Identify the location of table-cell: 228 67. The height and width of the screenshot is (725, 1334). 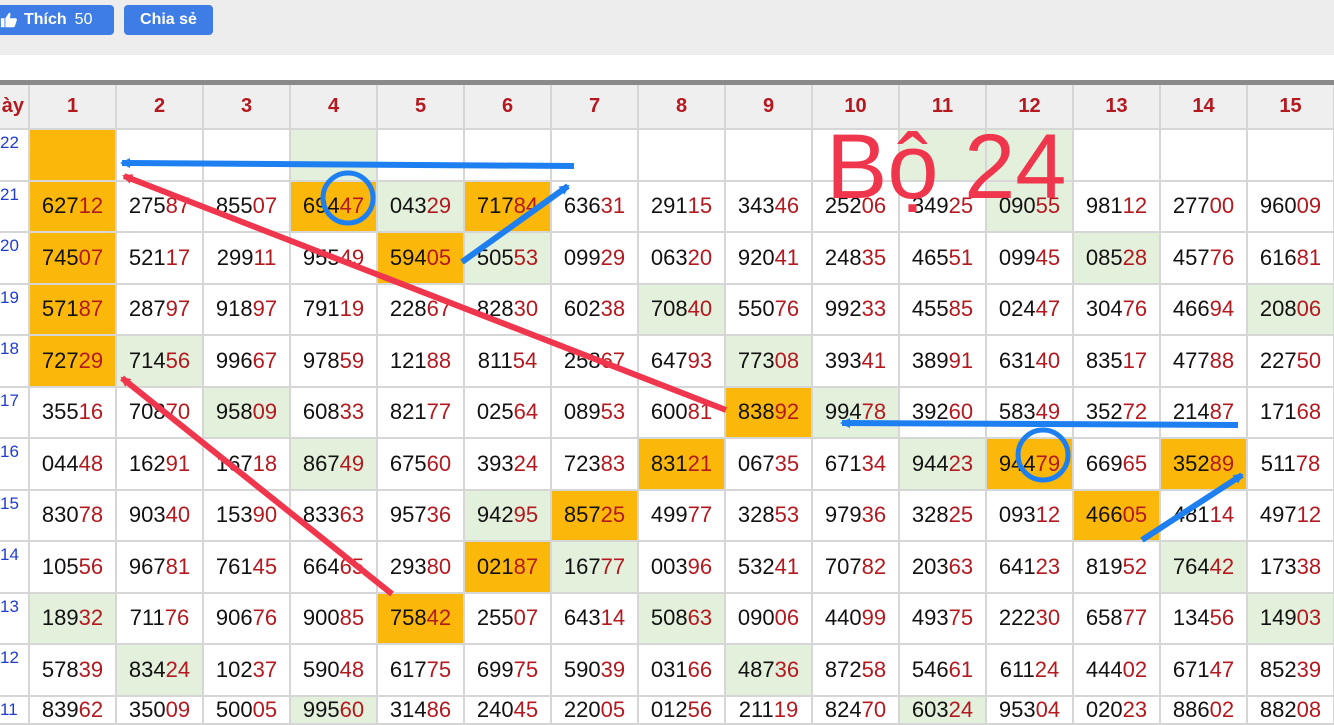
(421, 310).